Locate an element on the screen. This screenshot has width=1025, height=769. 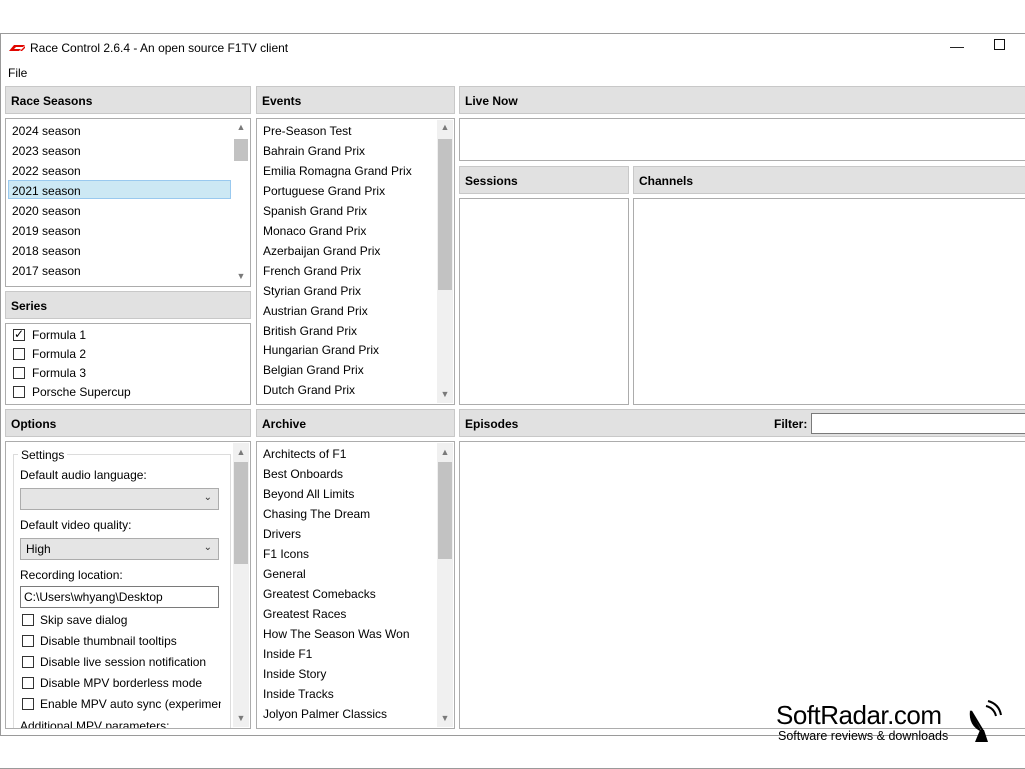
archive-scrollbar: ▲ ▼ is located at coordinates (445, 585).